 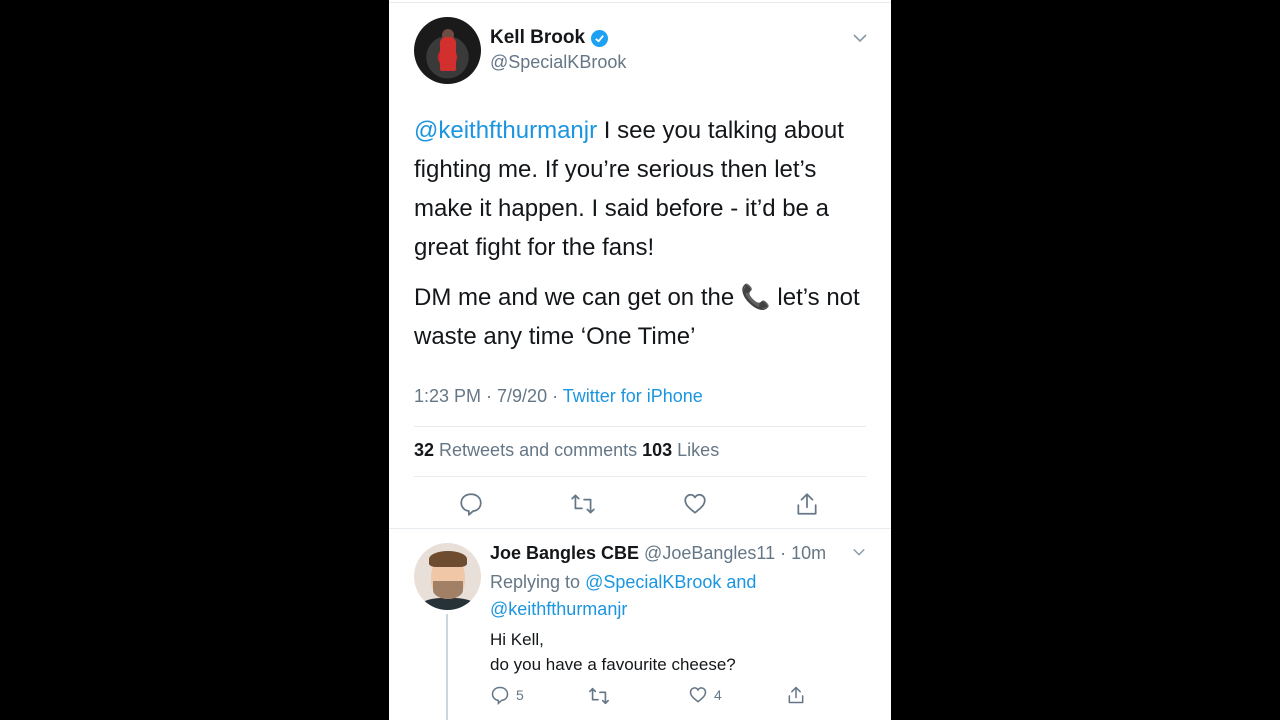 What do you see at coordinates (732, 553) in the screenshot?
I see `reply-handle-time: @JoeBangles11 · 10m` at bounding box center [732, 553].